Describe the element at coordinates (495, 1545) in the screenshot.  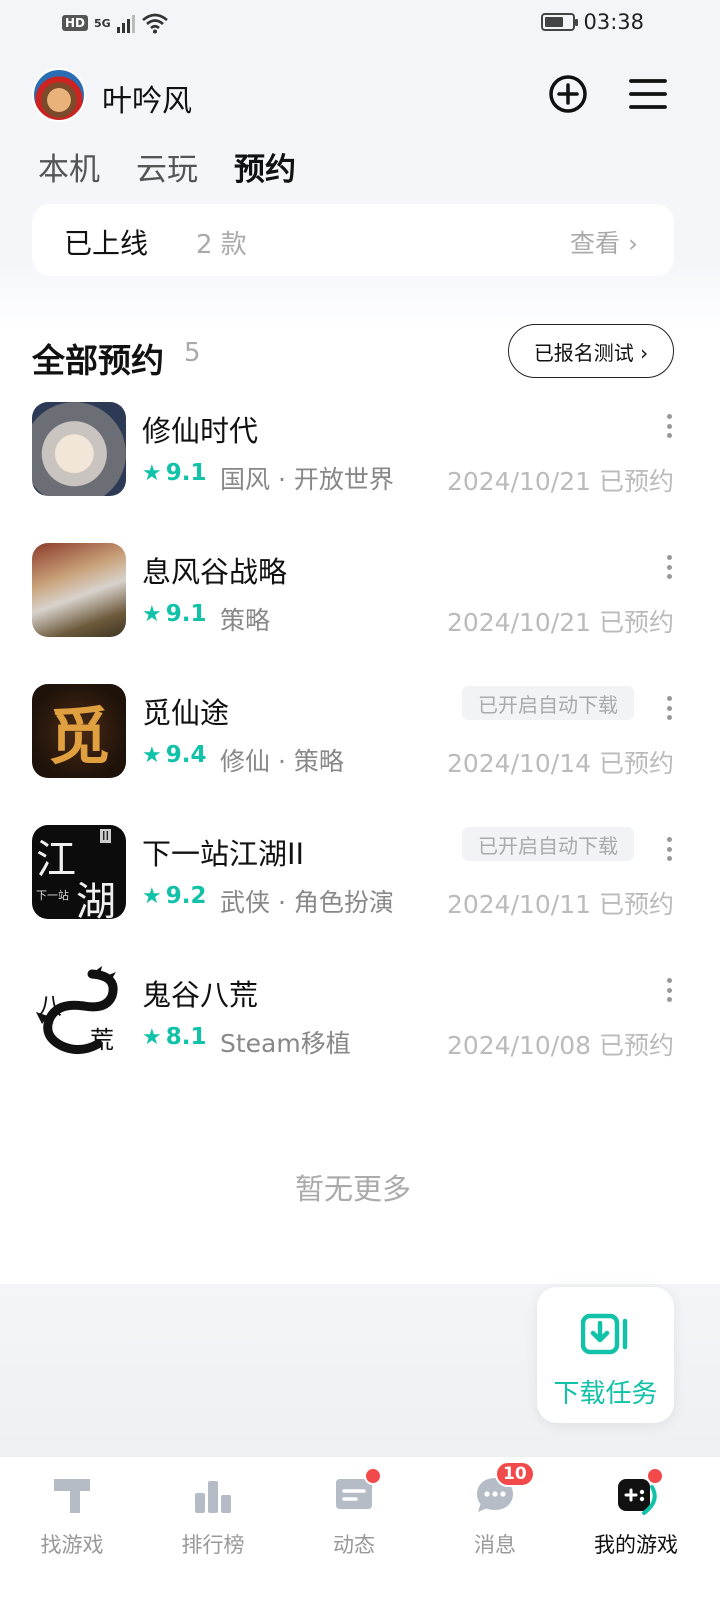
I see `nav-label: 消息` at that location.